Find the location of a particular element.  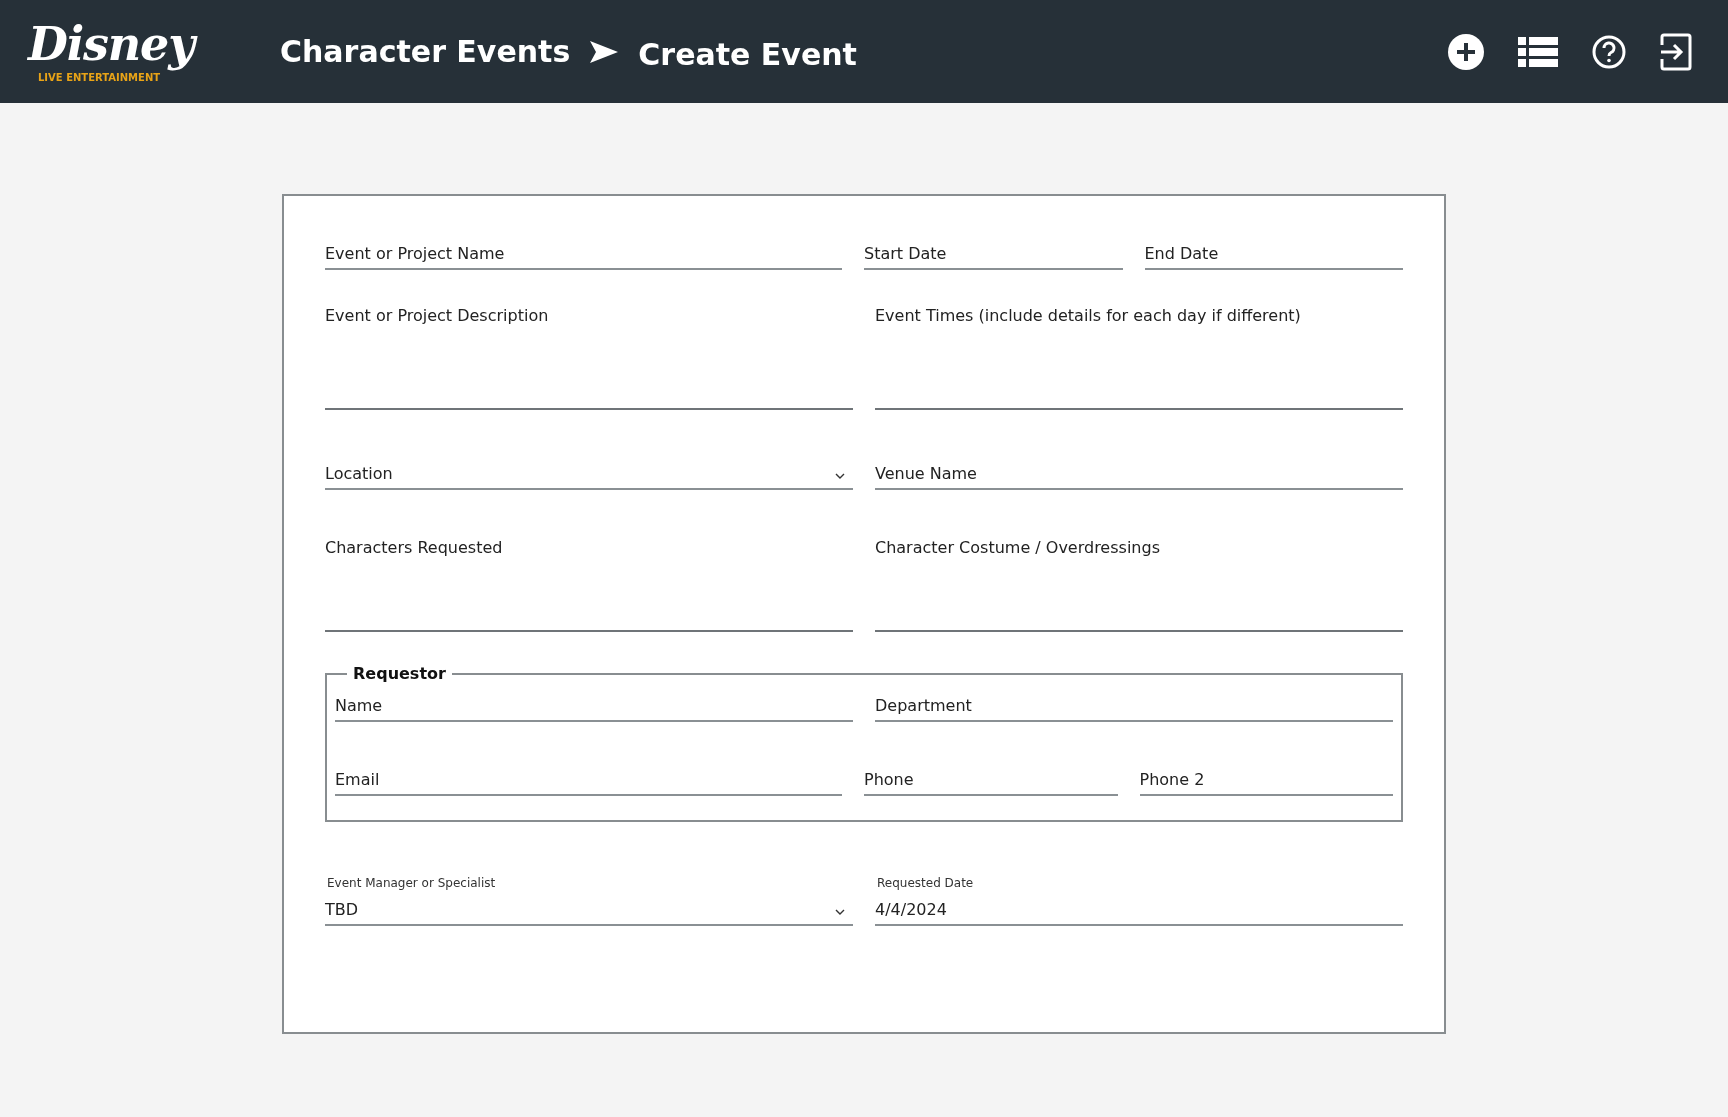

field-label: Event Manager or Specialist is located at coordinates (412, 883).